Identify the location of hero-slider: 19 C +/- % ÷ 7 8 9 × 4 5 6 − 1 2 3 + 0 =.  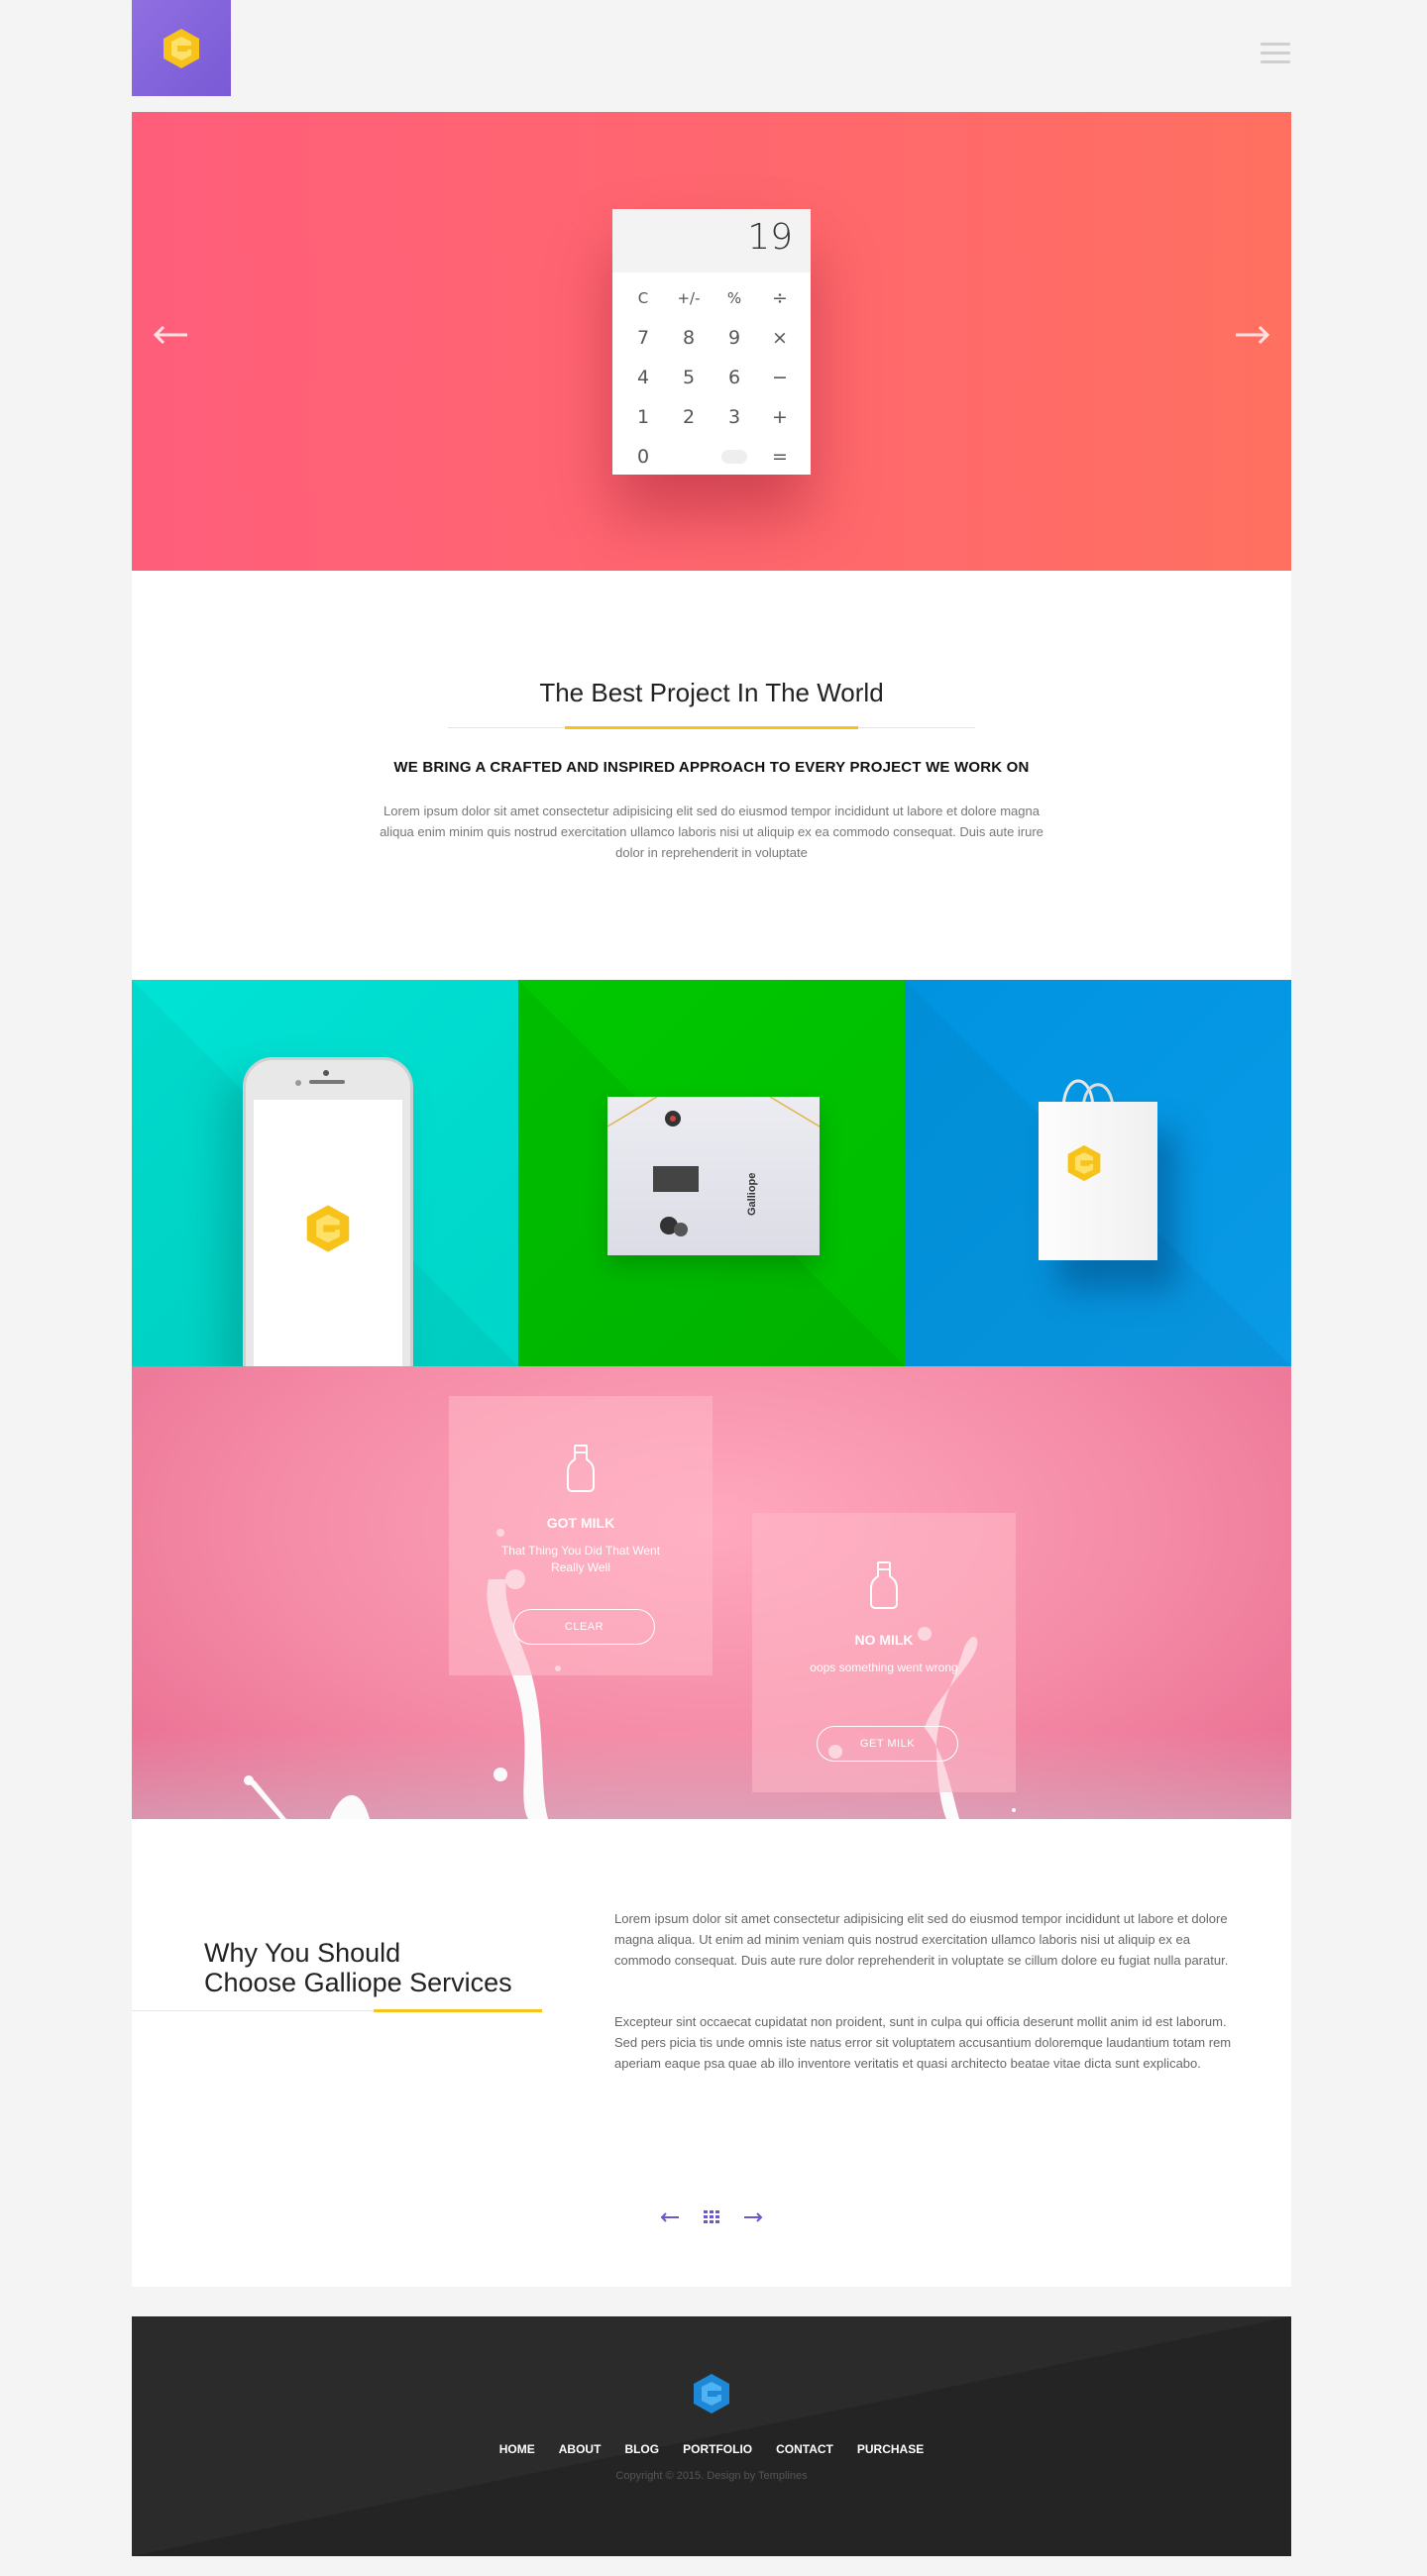
(711, 342).